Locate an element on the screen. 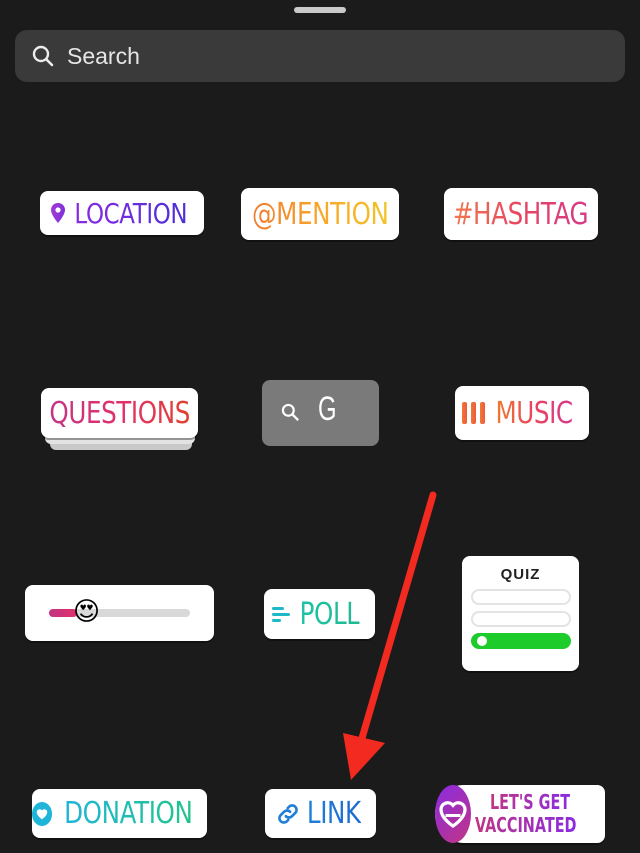 The image size is (640, 853). heart-icon is located at coordinates (42, 813).